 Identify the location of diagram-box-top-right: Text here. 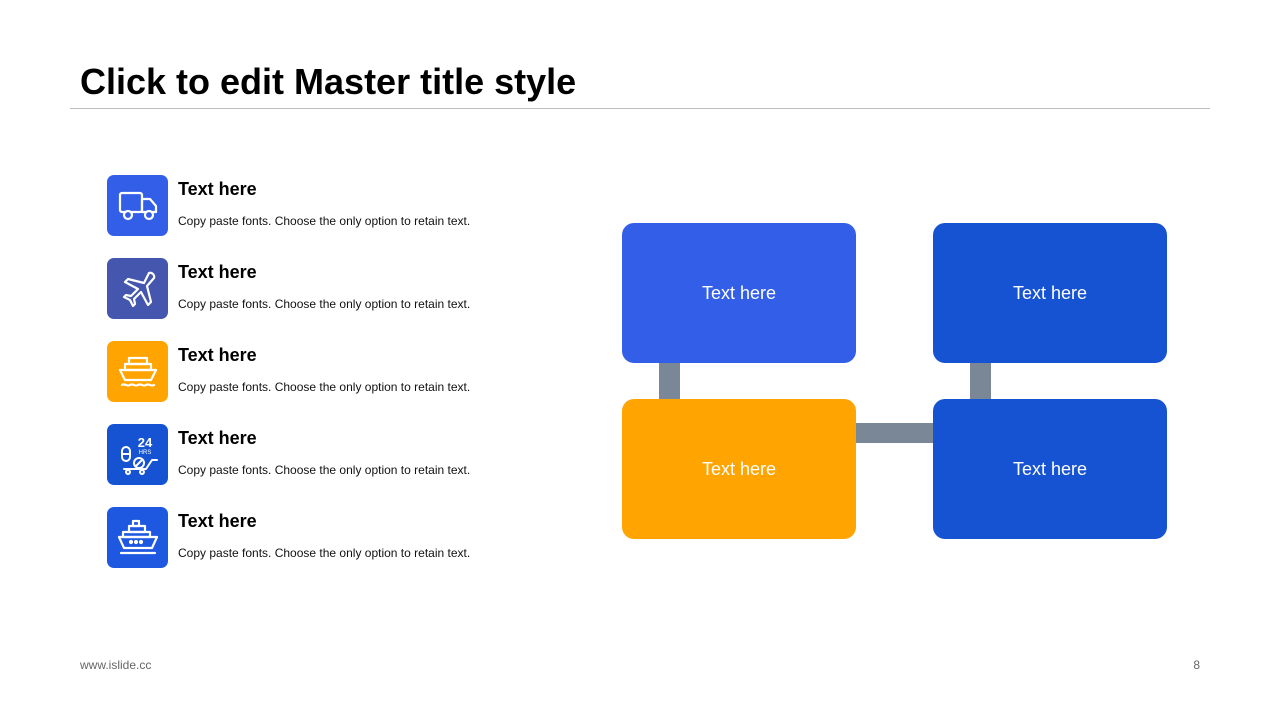
(1050, 293).